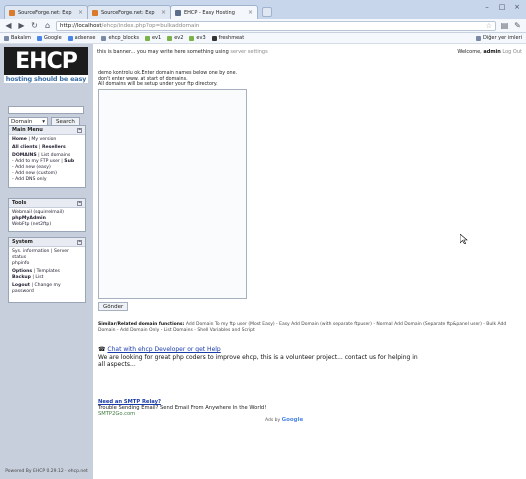 The image size is (526, 479). Describe the element at coordinates (502, 6) in the screenshot. I see `maximize-icon: □` at that location.